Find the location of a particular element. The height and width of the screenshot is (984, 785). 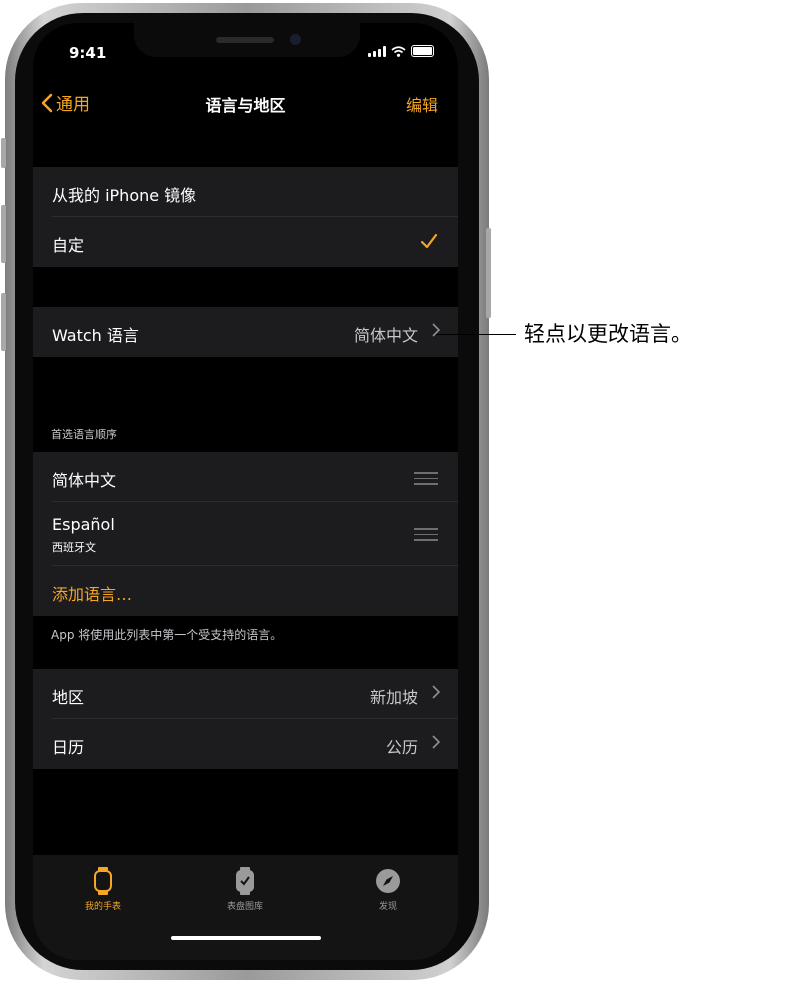

tab-face-gallery: 表盘图库 is located at coordinates (245, 889).